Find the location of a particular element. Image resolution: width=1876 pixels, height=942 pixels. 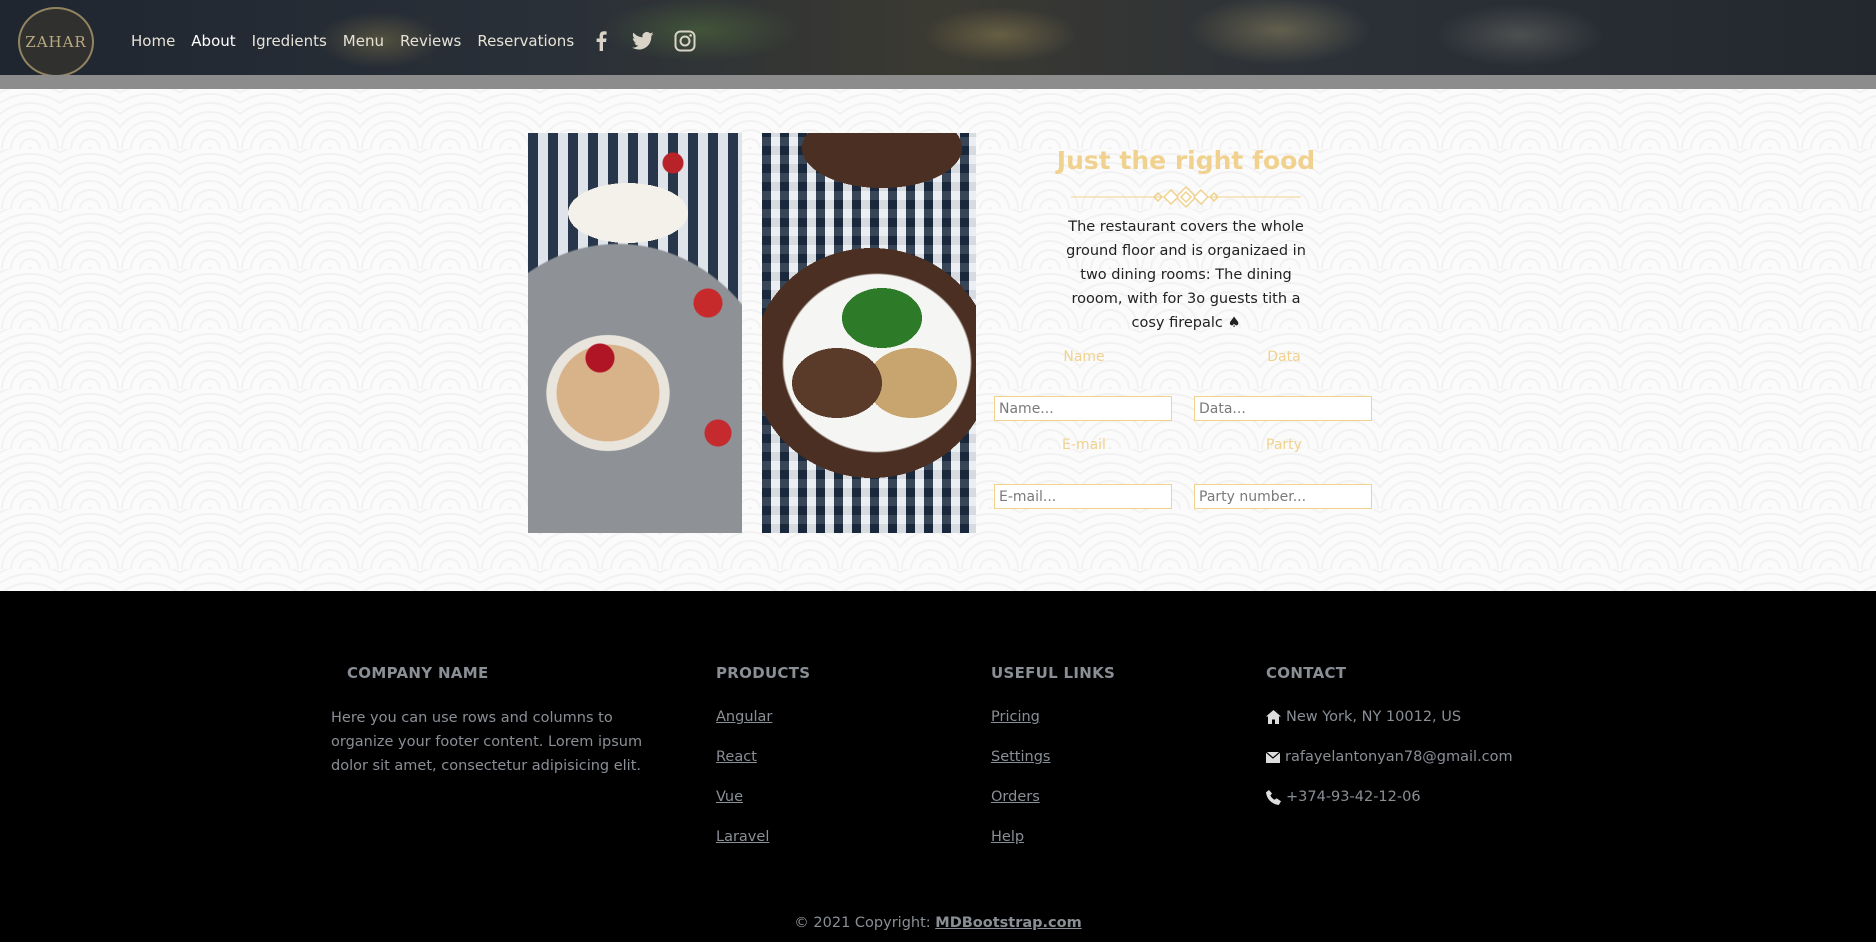

data-input is located at coordinates (1283, 408).